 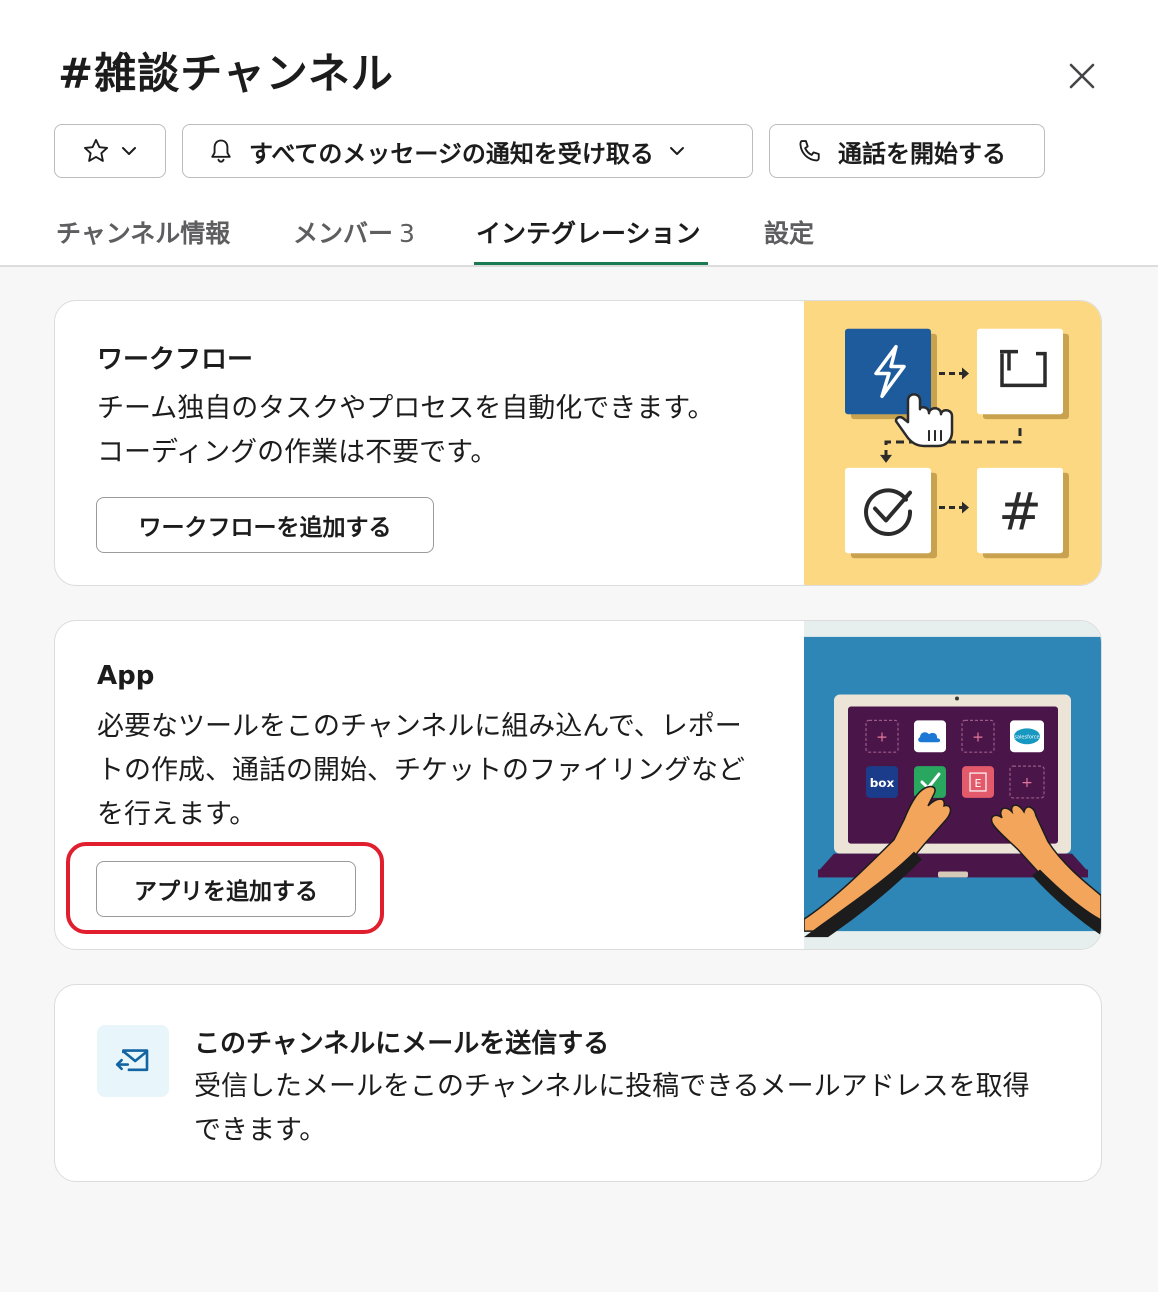 What do you see at coordinates (265, 525) in the screenshot?
I see `add-workflow-button: ワークフローを追加する` at bounding box center [265, 525].